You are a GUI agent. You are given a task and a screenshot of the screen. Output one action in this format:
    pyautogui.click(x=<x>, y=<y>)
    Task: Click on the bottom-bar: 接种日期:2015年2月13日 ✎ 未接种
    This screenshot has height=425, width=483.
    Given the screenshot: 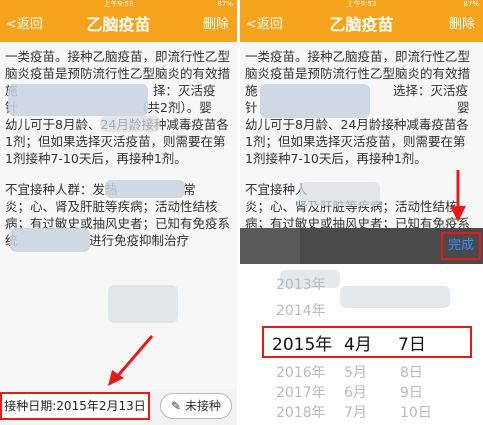 What is the action you would take?
    pyautogui.click(x=118, y=407)
    